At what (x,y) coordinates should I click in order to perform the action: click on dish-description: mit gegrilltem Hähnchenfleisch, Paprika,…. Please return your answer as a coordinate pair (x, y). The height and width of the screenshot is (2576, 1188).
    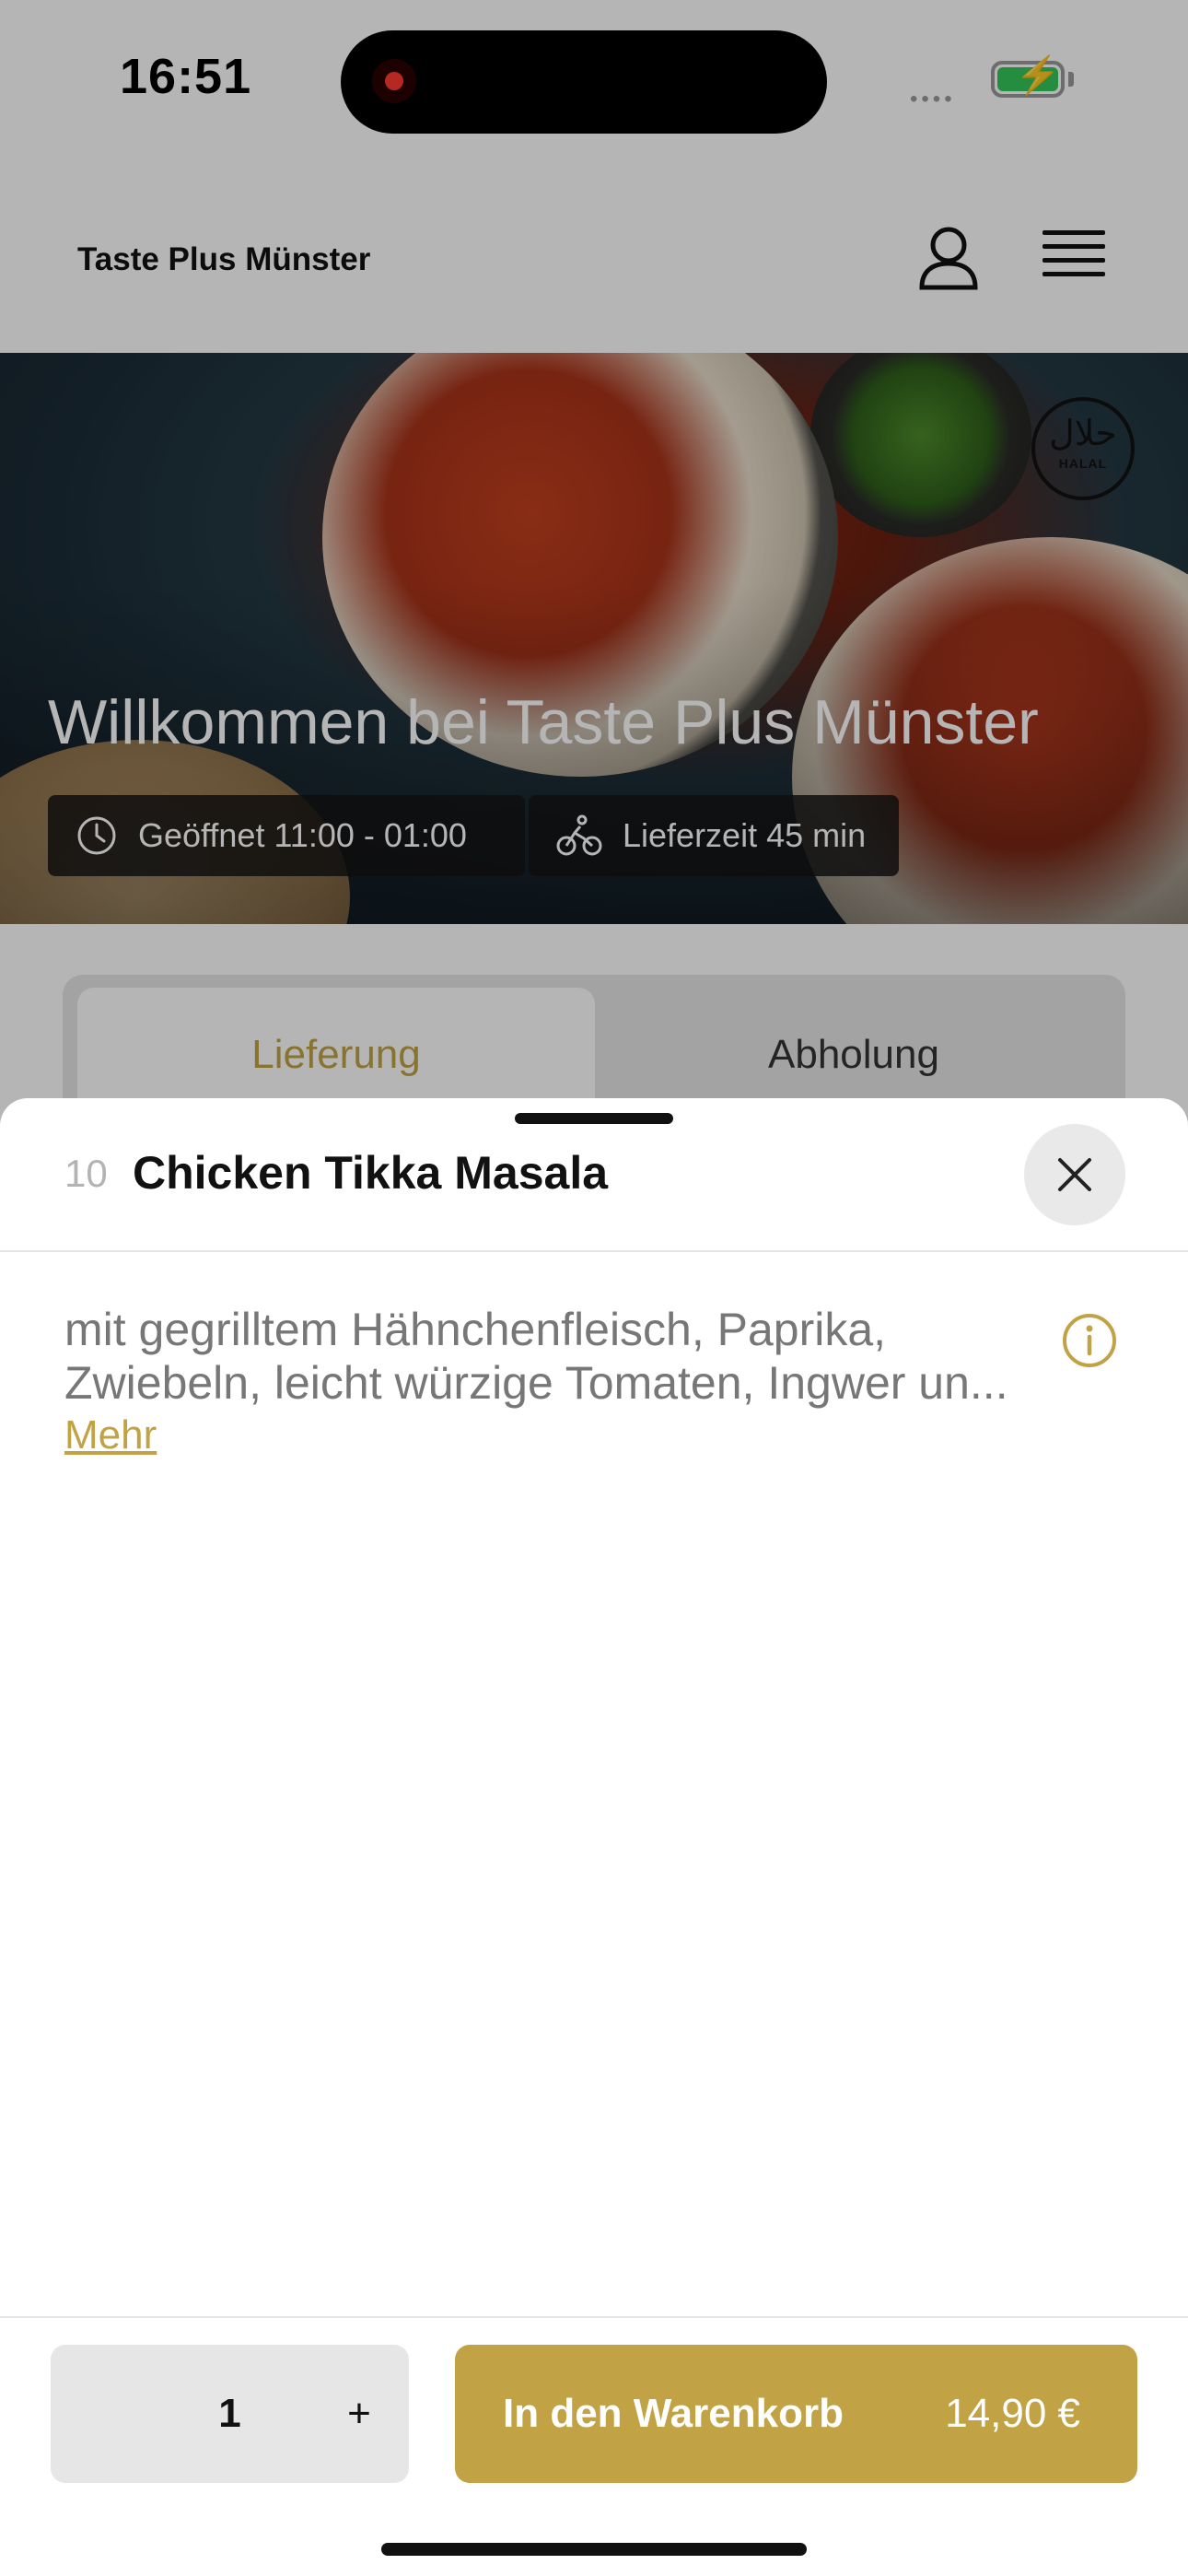
    Looking at the image, I should click on (561, 1356).